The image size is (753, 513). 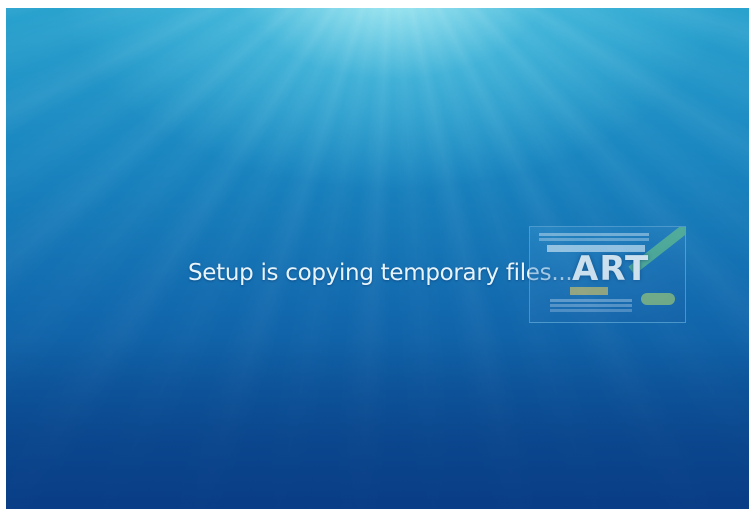 I want to click on publisher-watermark-logo: ART, so click(x=607, y=274).